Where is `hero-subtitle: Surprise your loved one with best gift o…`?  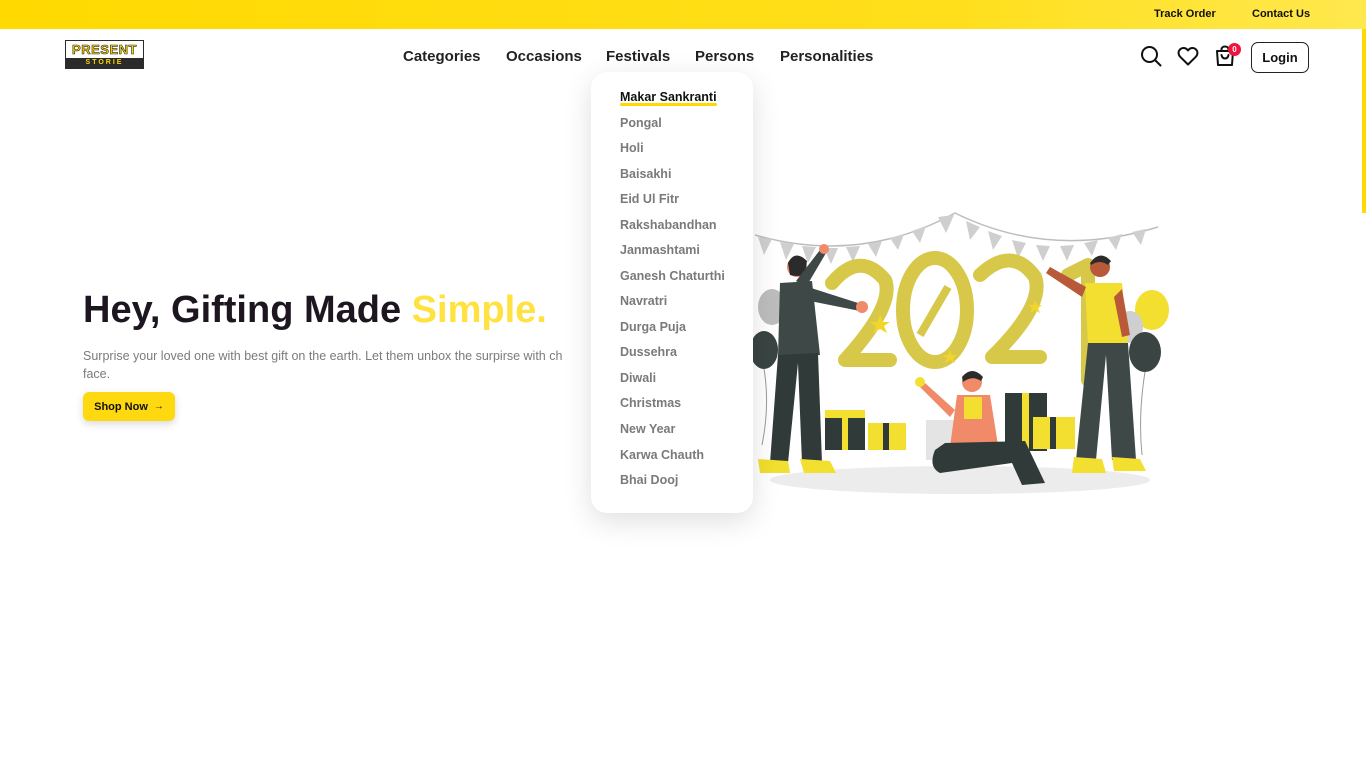
hero-subtitle: Surprise your loved one with best gift o… is located at coordinates (343, 365).